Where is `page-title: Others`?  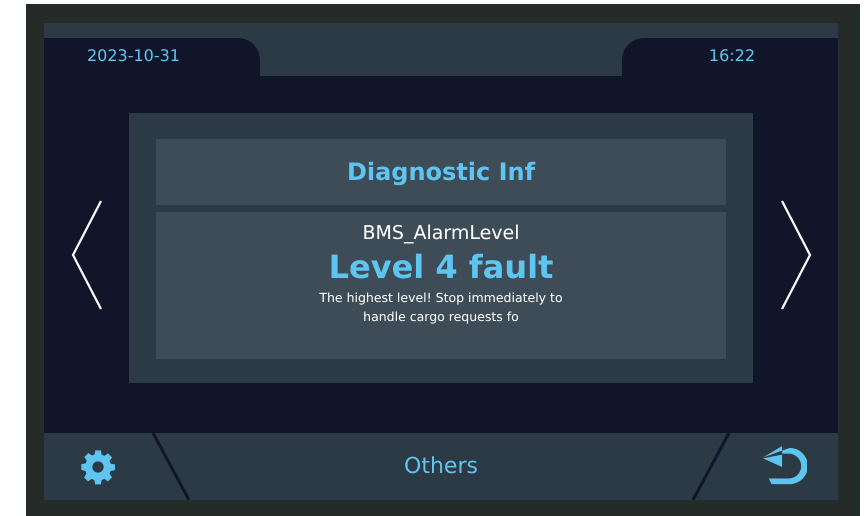
page-title: Others is located at coordinates (441, 466).